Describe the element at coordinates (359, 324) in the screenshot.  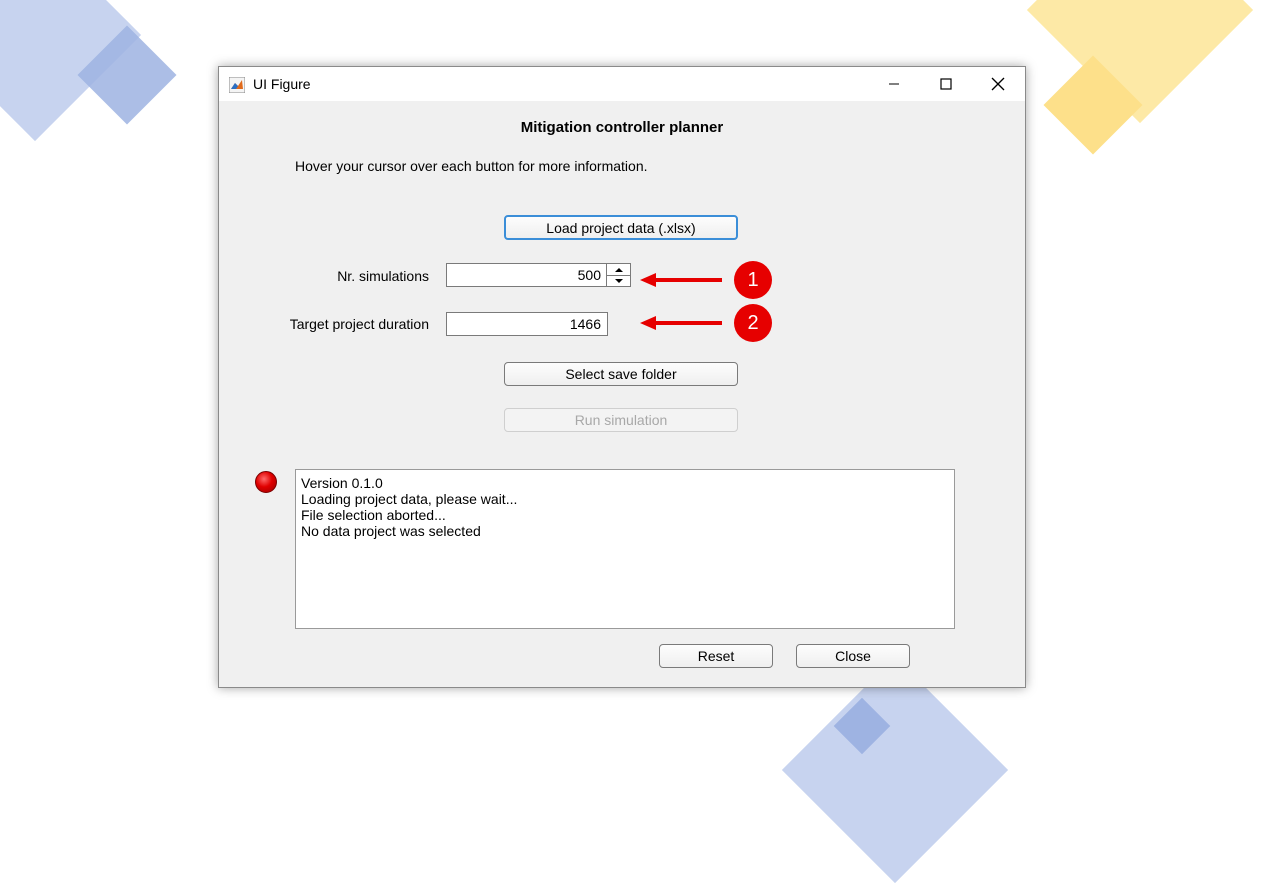
I see `target-duration-label: Target project duration` at that location.